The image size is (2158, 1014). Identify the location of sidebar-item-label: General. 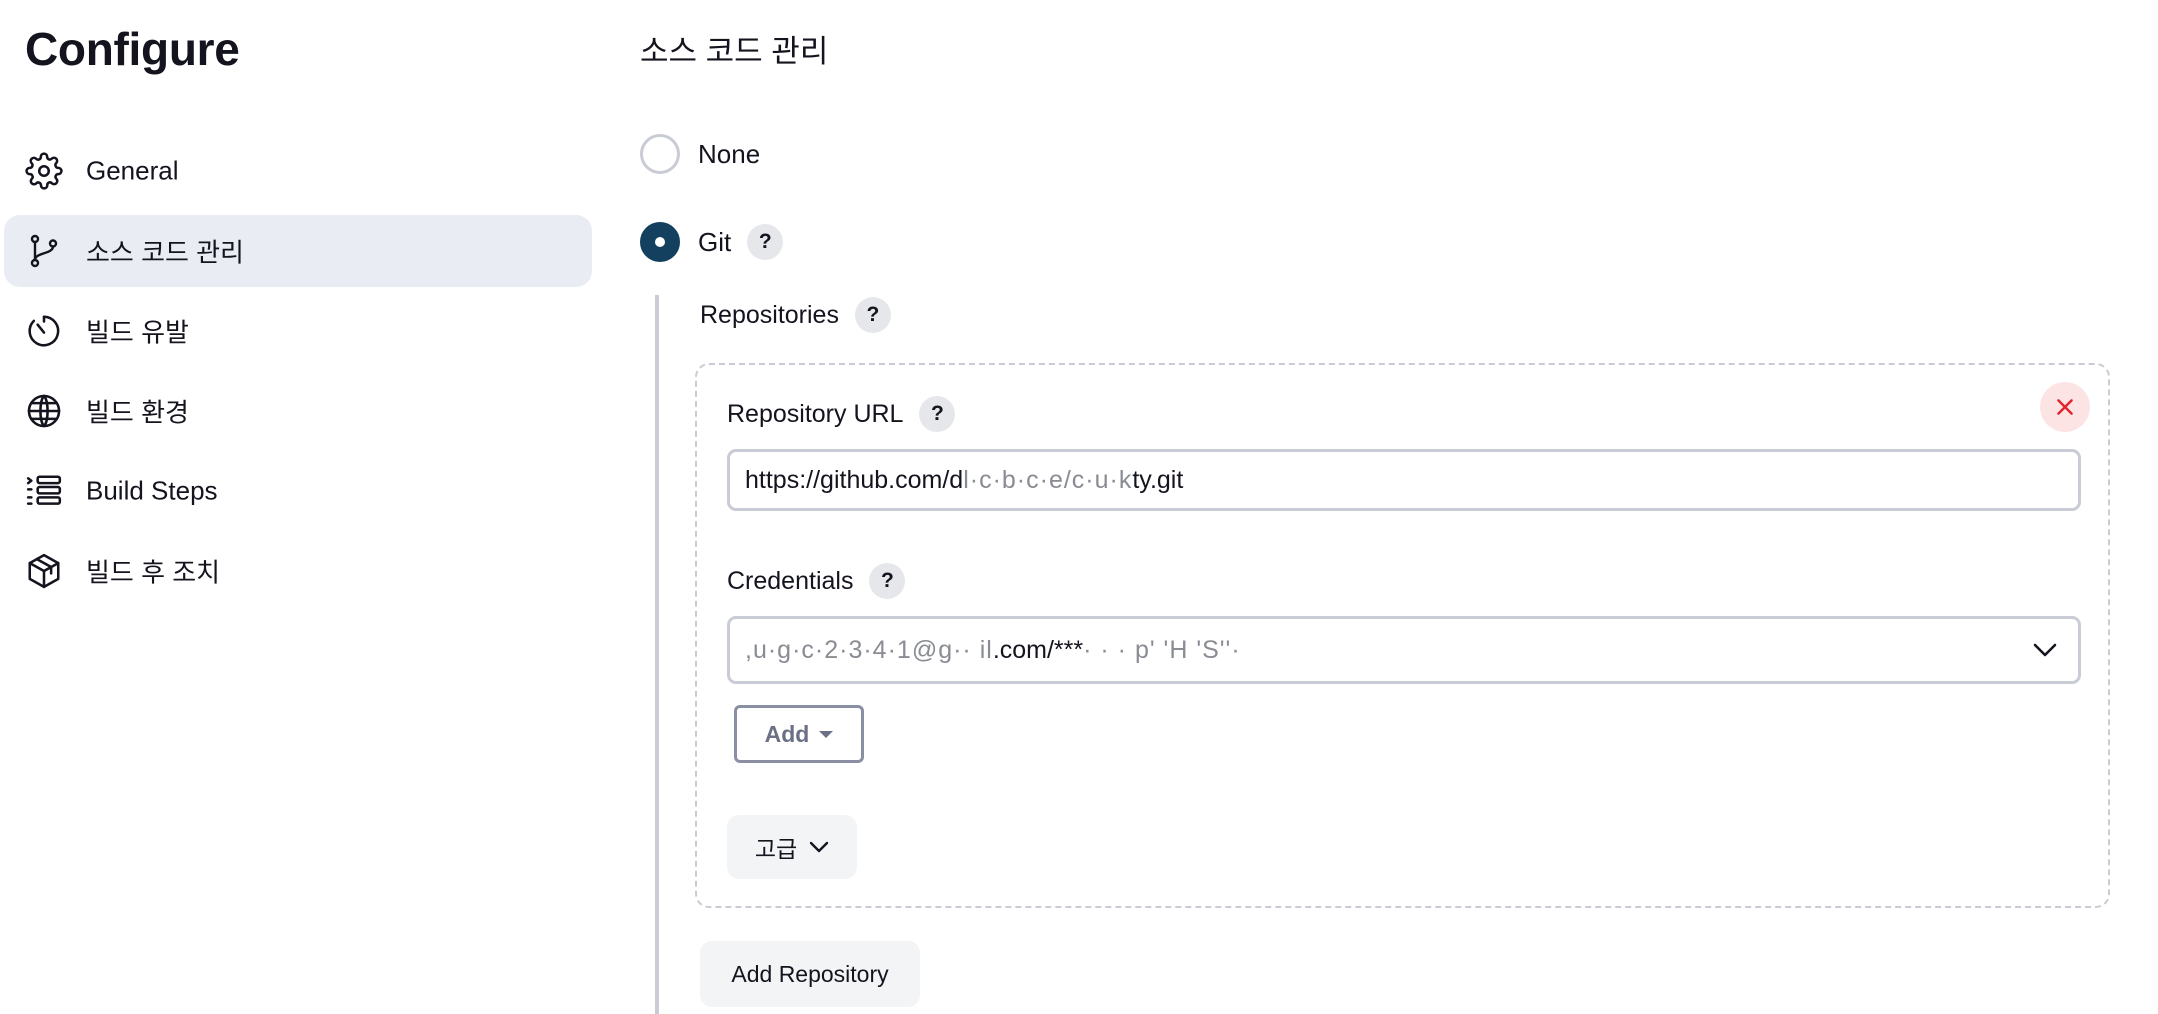
(132, 170).